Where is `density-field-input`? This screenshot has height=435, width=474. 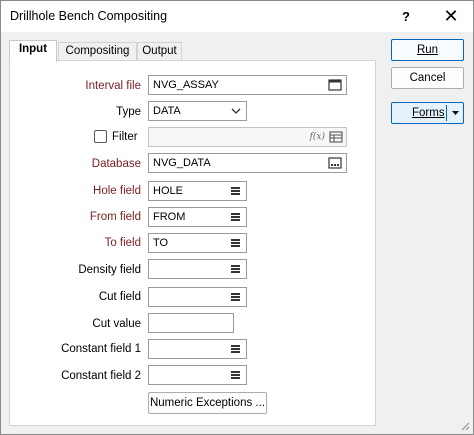 density-field-input is located at coordinates (197, 269).